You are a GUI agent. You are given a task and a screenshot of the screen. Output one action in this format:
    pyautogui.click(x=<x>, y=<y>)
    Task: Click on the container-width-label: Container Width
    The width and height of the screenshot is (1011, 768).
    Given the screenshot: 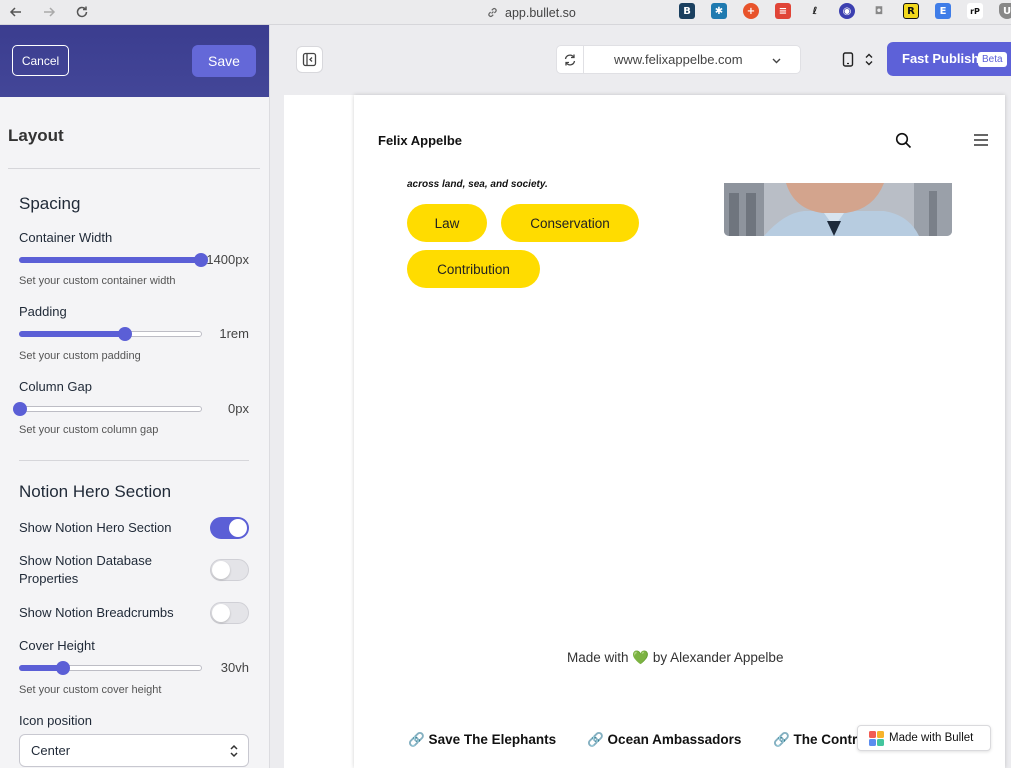 What is the action you would take?
    pyautogui.click(x=66, y=237)
    